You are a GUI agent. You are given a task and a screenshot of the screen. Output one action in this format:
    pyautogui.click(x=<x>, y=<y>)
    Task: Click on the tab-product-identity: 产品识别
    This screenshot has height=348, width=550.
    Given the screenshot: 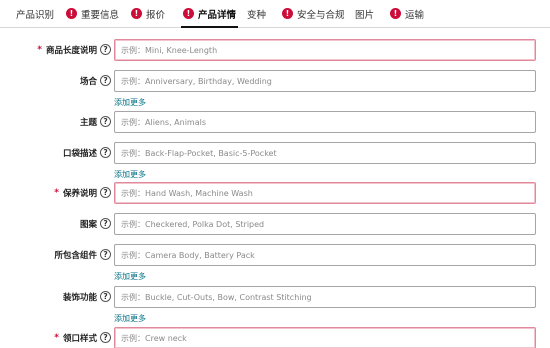 What is the action you would take?
    pyautogui.click(x=35, y=13)
    